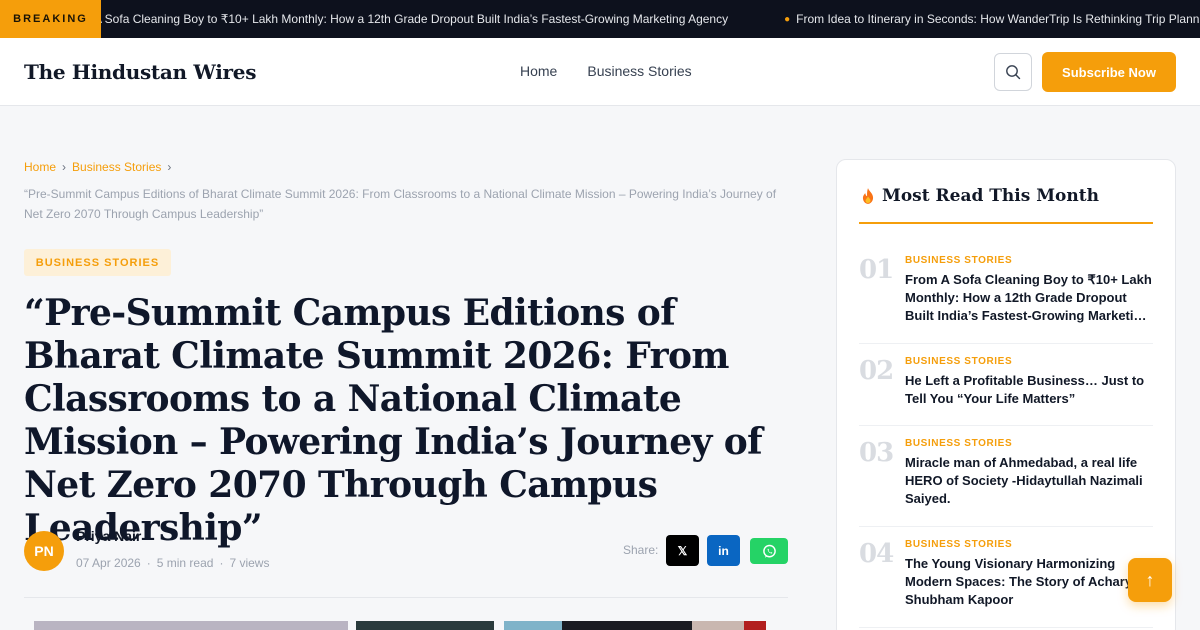 This screenshot has width=1200, height=630. Describe the element at coordinates (40, 167) in the screenshot. I see `breadcrumb-home: Home` at that location.